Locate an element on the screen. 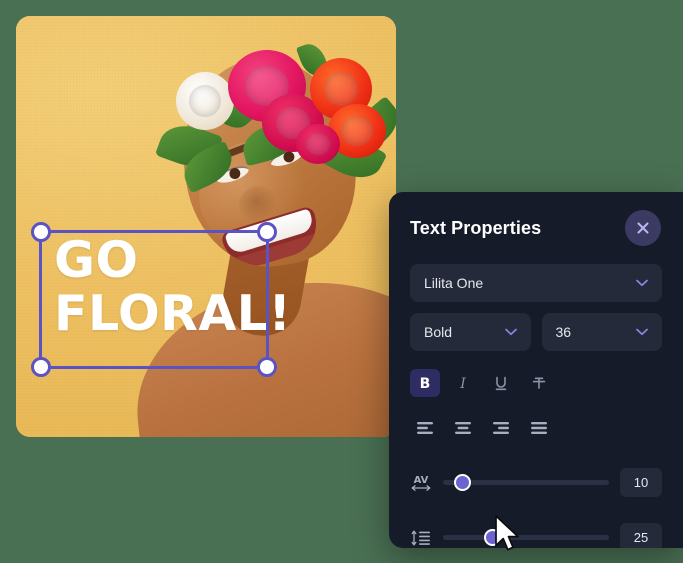  strikethrough-button is located at coordinates (539, 383).